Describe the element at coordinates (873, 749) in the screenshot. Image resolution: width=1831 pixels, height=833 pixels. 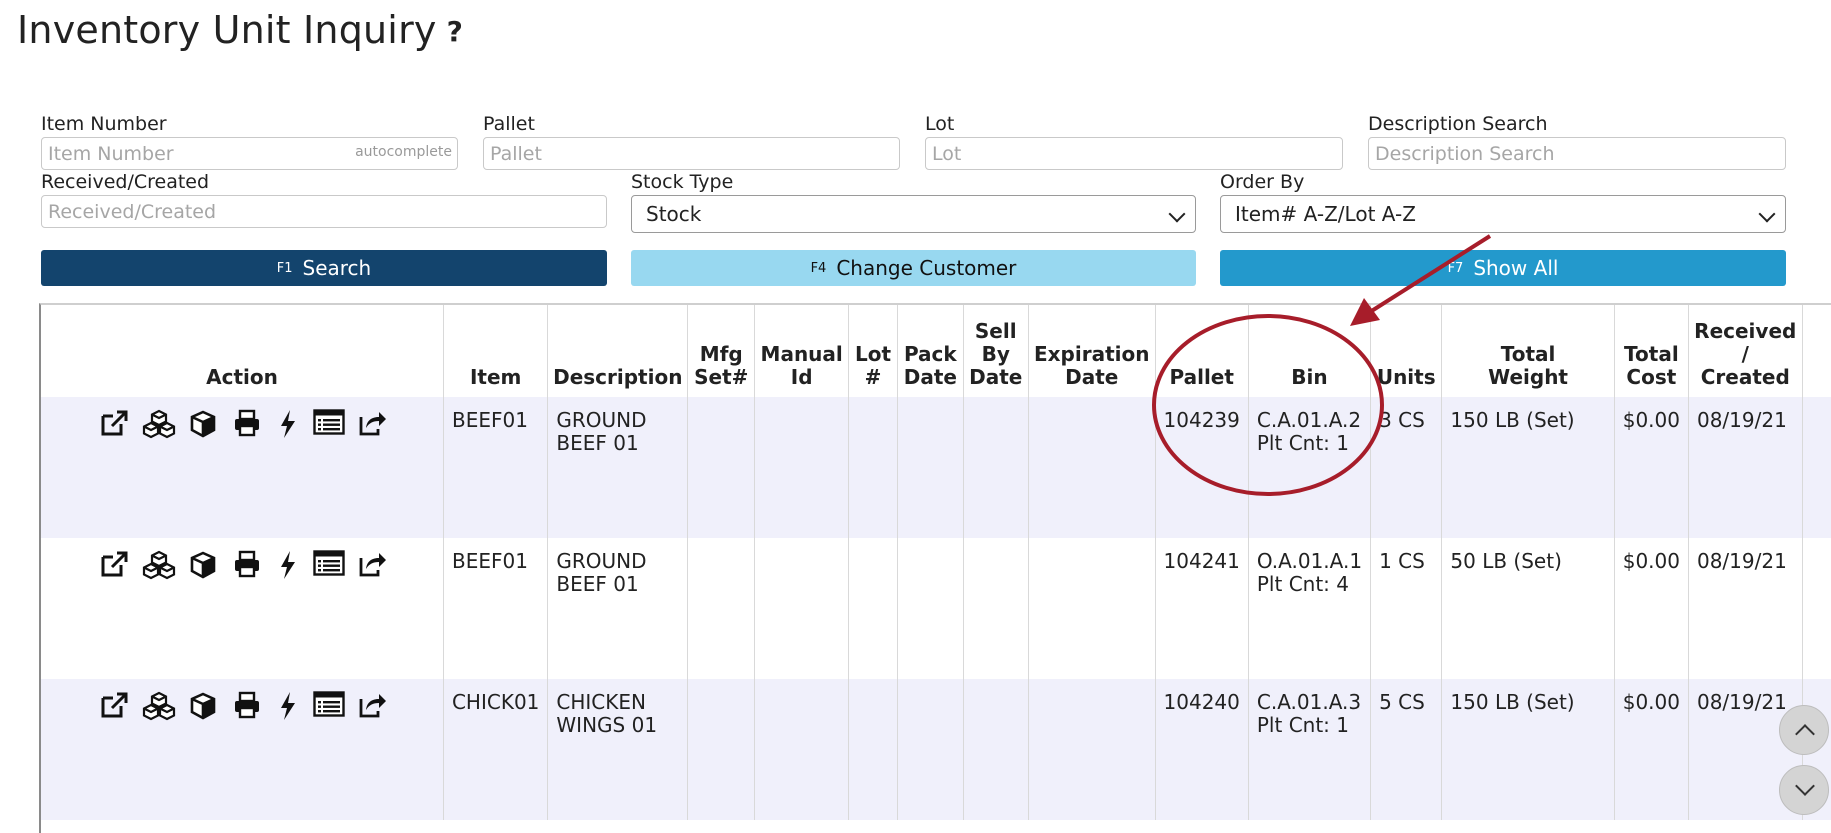
I see `lot-cell` at that location.